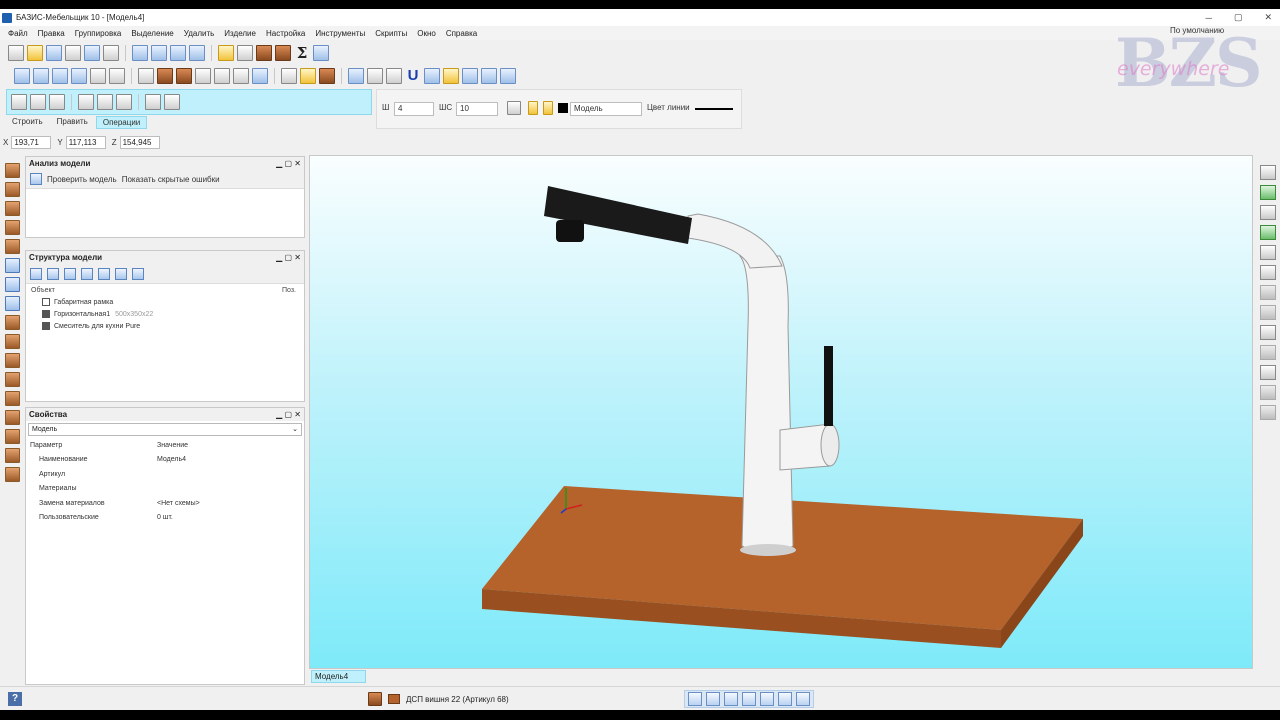  What do you see at coordinates (165, 302) in the screenshot?
I see `tree-item: Габаритная рамка` at bounding box center [165, 302].